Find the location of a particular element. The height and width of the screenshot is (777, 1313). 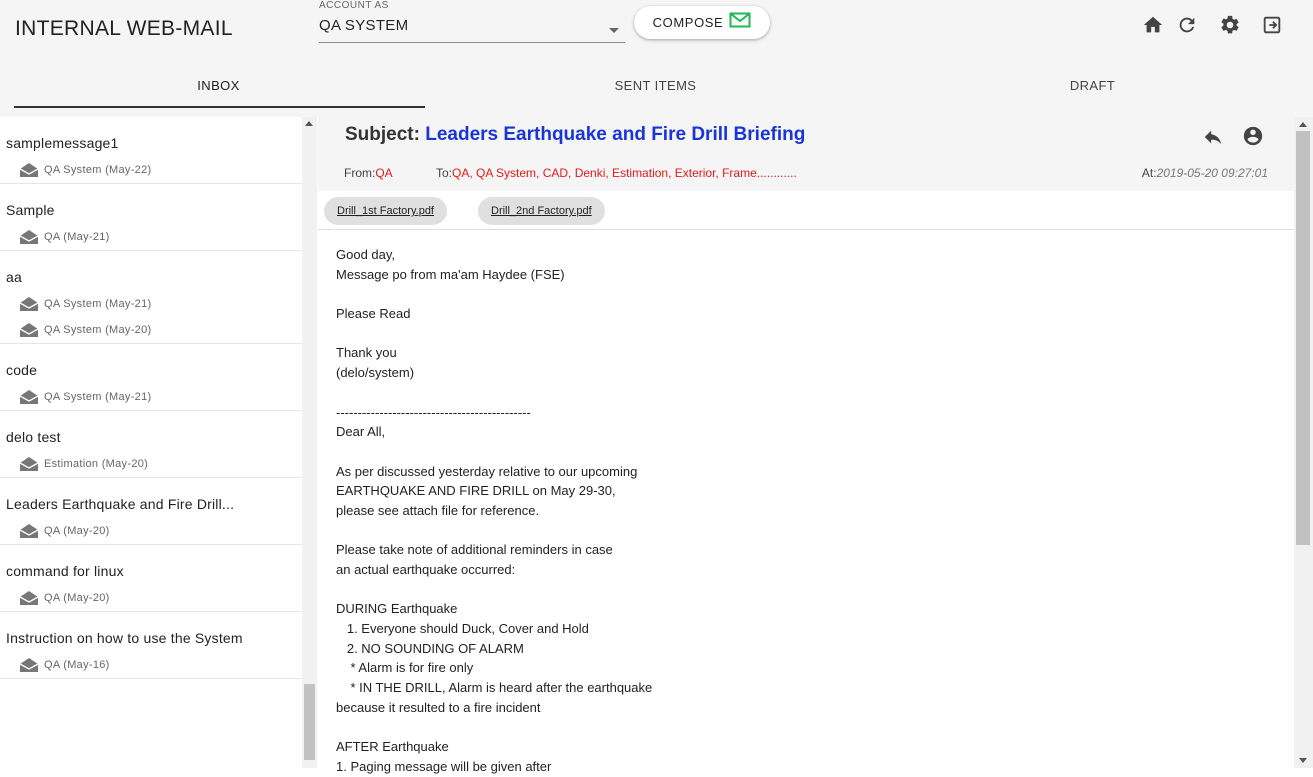

reply-icon is located at coordinates (1213, 137).